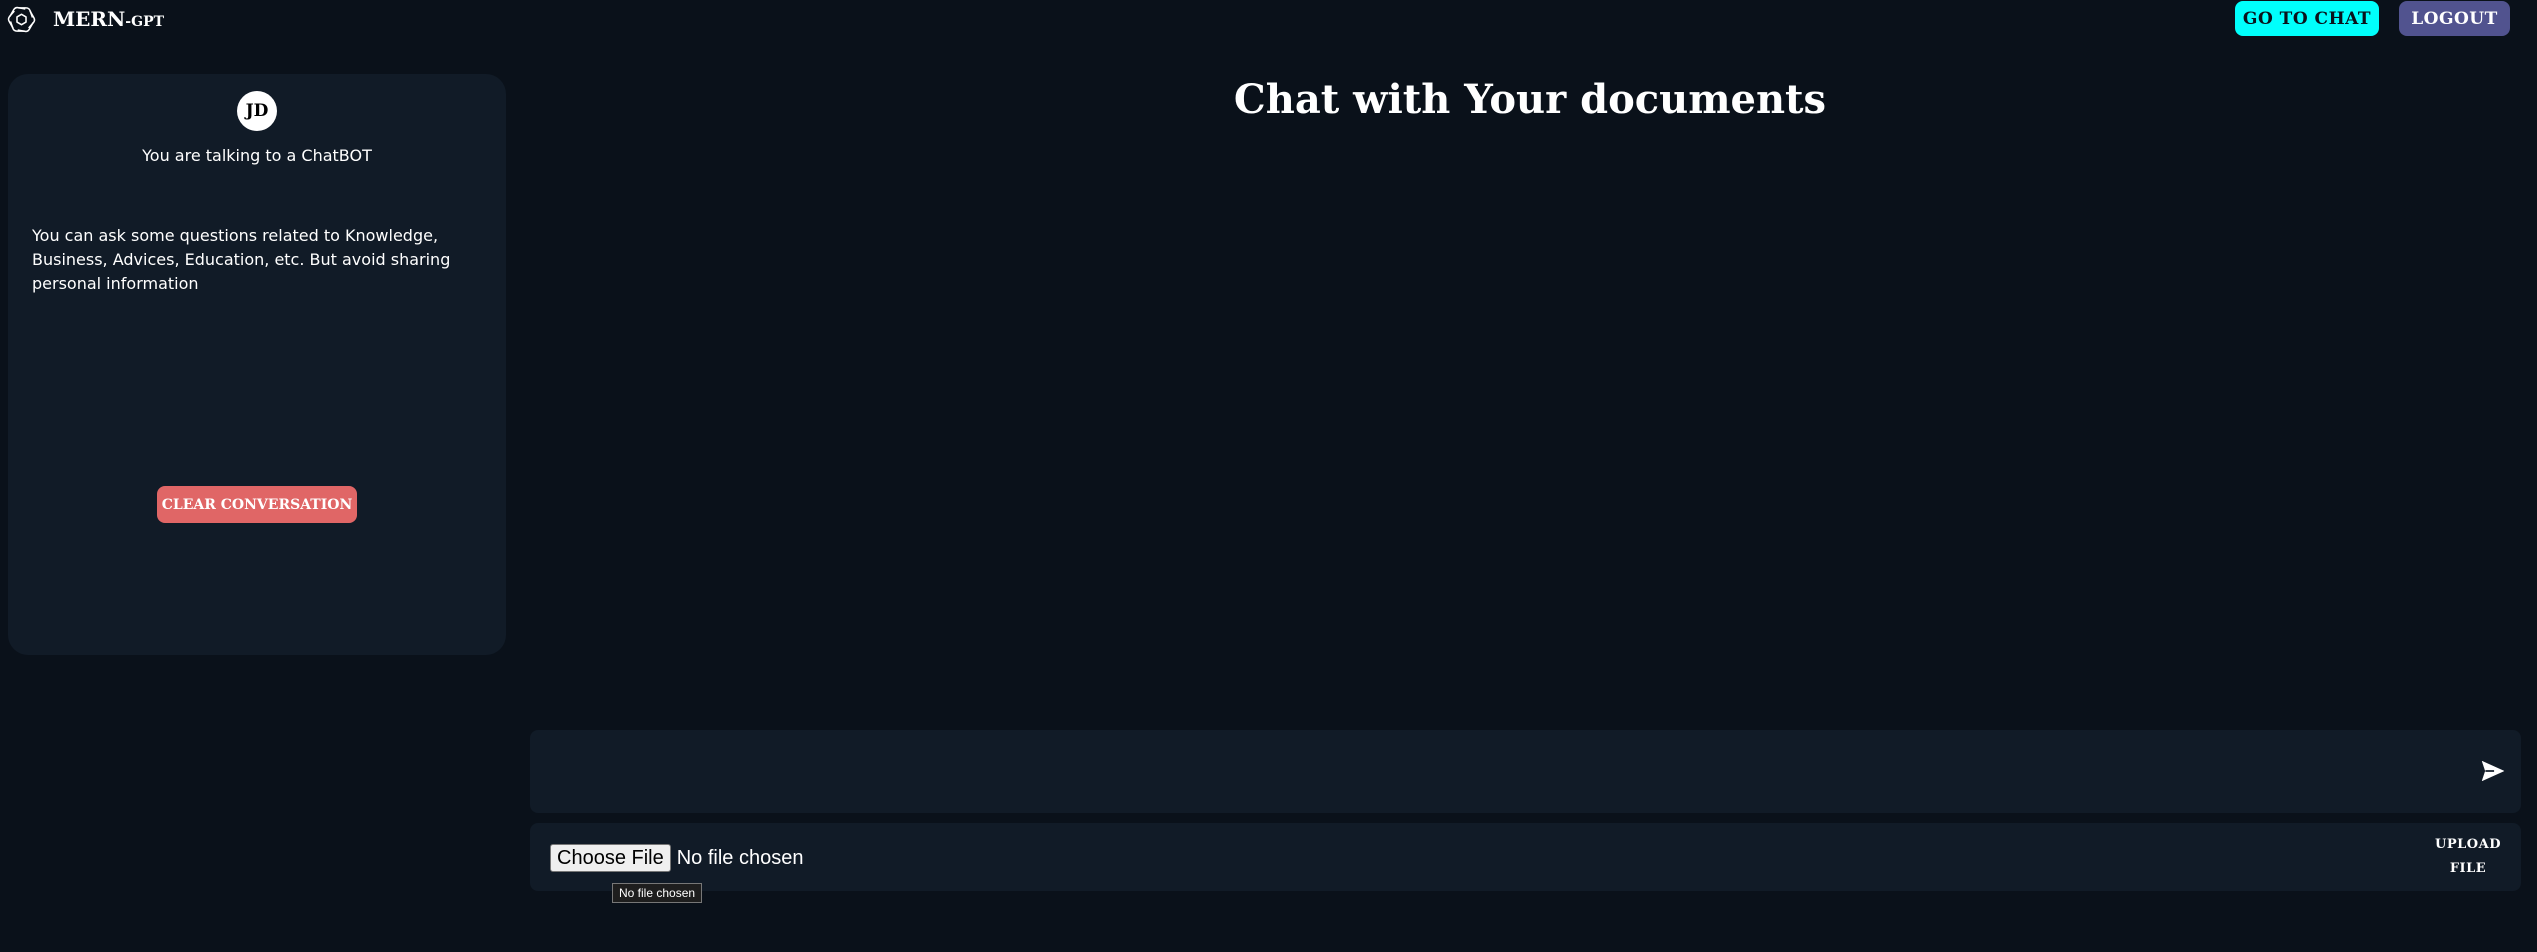 The height and width of the screenshot is (952, 2537). I want to click on brand-name: MERN -GPT, so click(108, 19).